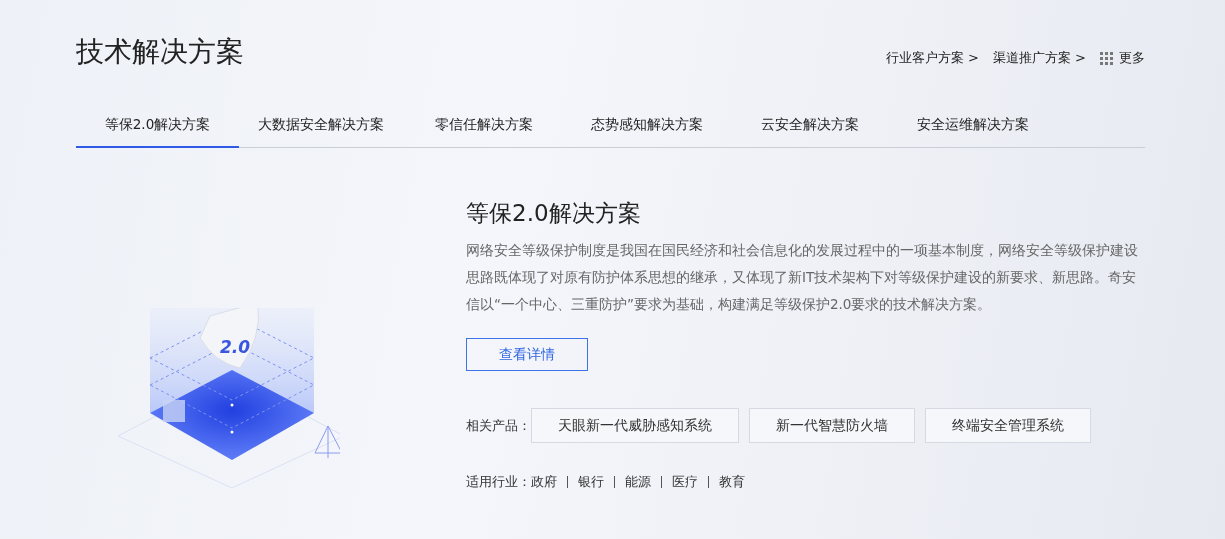 This screenshot has width=1225, height=539. Describe the element at coordinates (527, 354) in the screenshot. I see `view-details-button: 查看详情` at that location.